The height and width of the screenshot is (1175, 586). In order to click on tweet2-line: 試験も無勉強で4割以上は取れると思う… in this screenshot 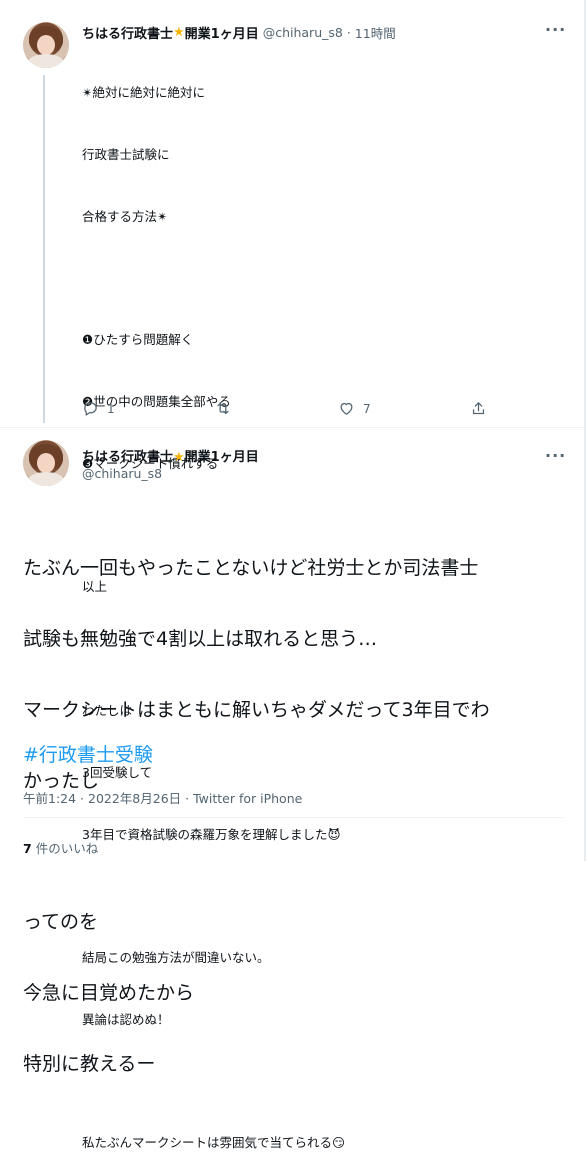, I will do `click(200, 638)`.